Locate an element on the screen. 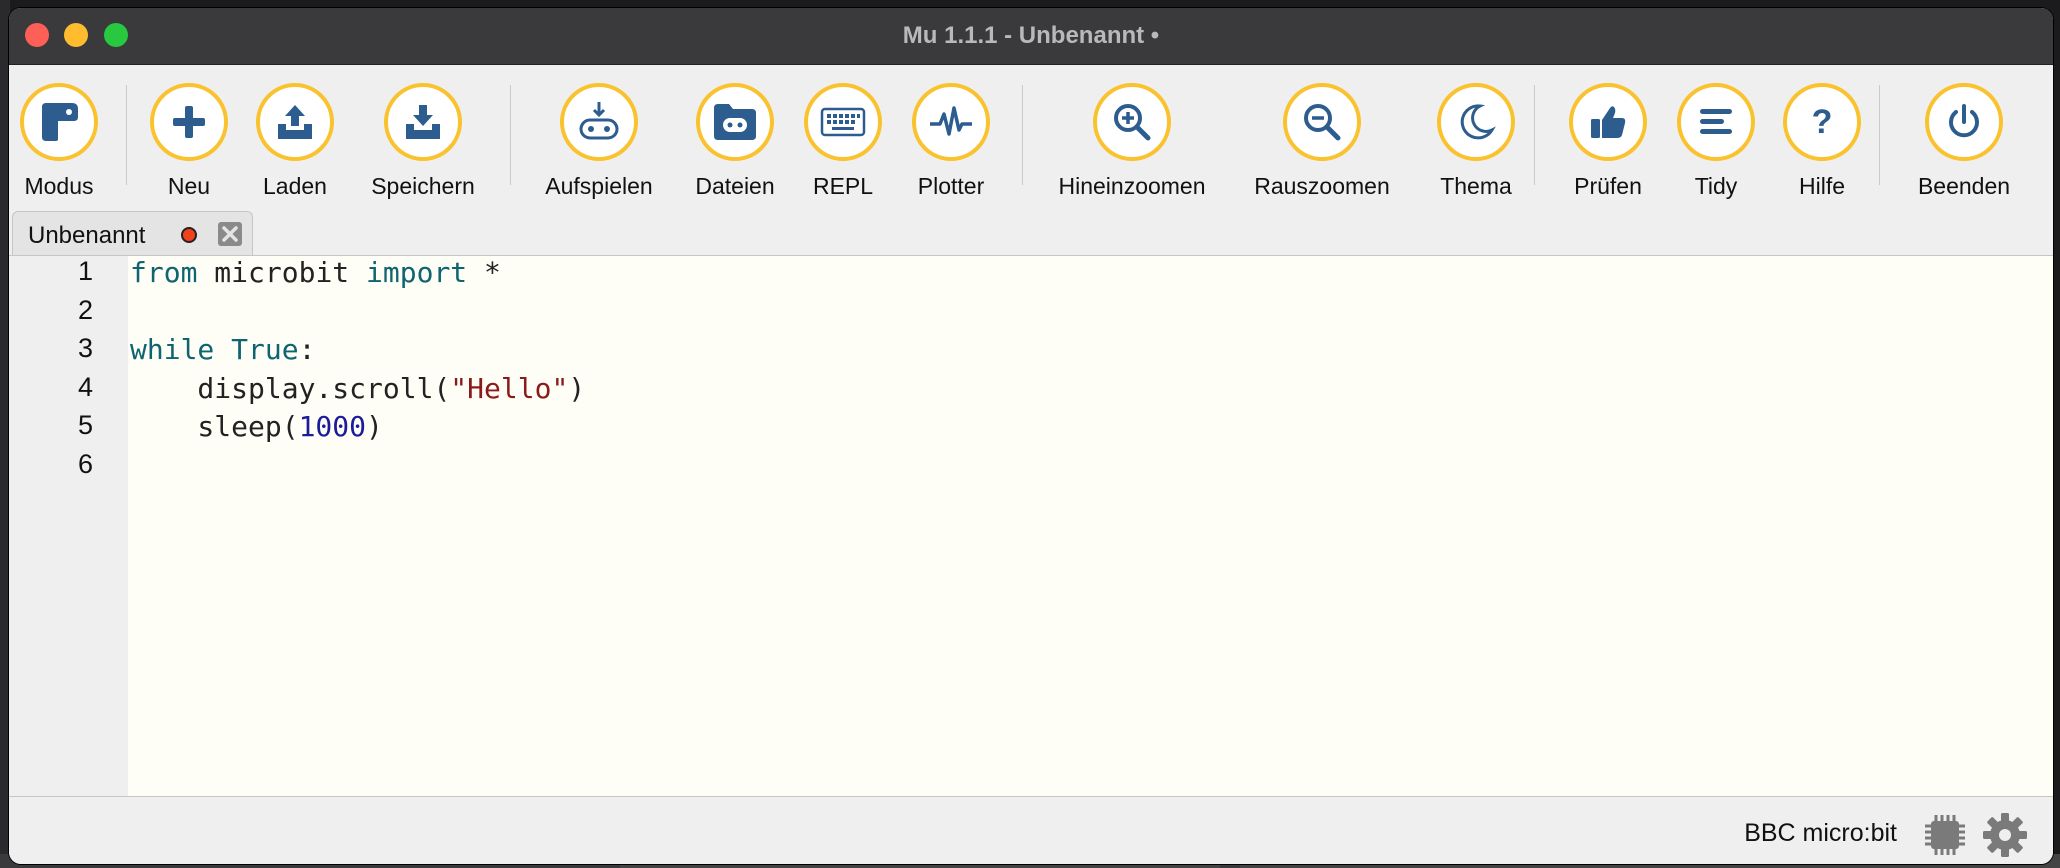 This screenshot has height=868, width=2060. code-line: sleep(1000) is located at coordinates (256, 426).